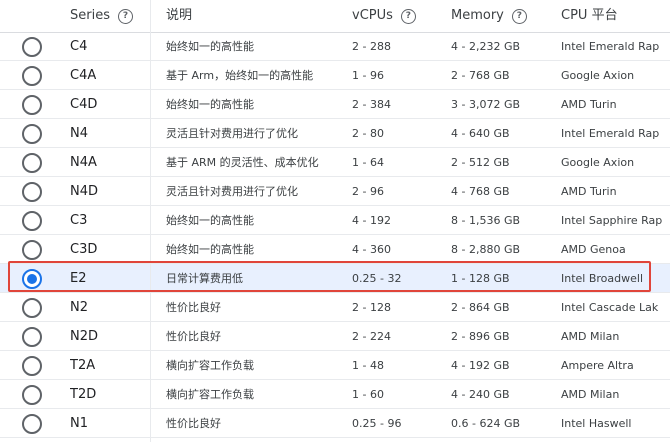 The image size is (670, 442). I want to click on table-row: C4D 始终如一的高性能 2 - 384 3 - 3,072 GB AMD Turin, so click(335, 104).